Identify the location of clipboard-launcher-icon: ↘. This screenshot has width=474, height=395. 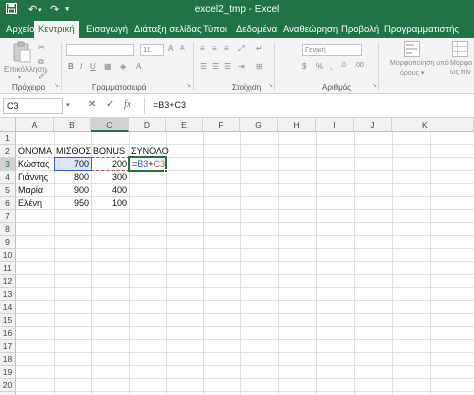
(56, 85).